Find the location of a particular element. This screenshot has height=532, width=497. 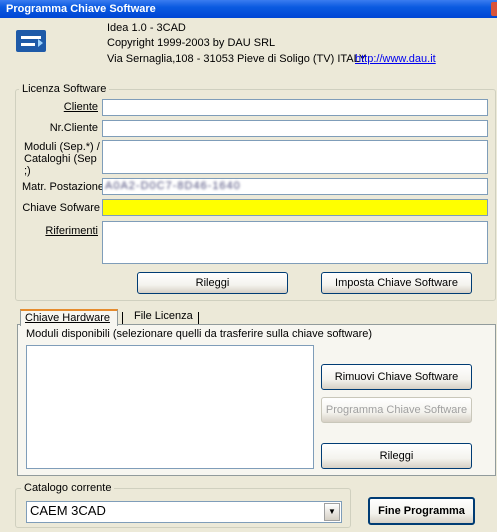

window-title: Programma Chiave Software is located at coordinates (81, 9).